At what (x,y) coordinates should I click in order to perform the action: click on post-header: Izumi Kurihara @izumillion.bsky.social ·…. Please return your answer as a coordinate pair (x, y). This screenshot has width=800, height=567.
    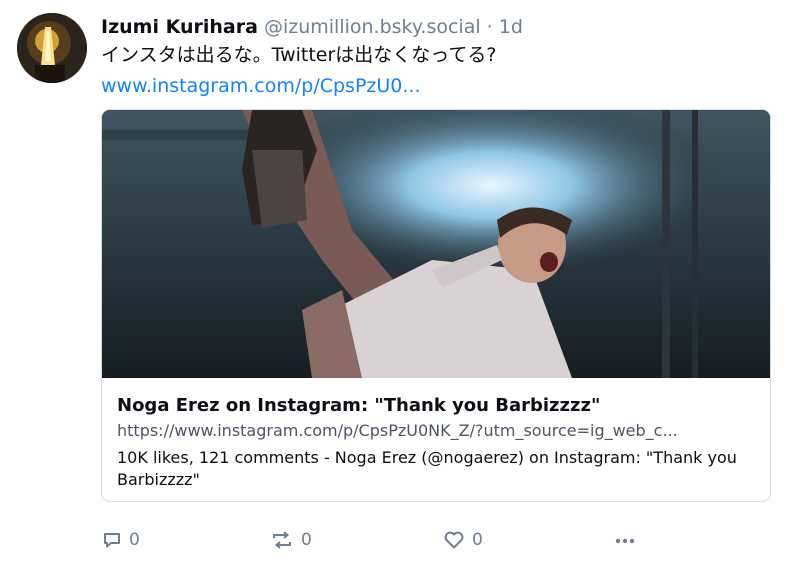
    Looking at the image, I should click on (312, 27).